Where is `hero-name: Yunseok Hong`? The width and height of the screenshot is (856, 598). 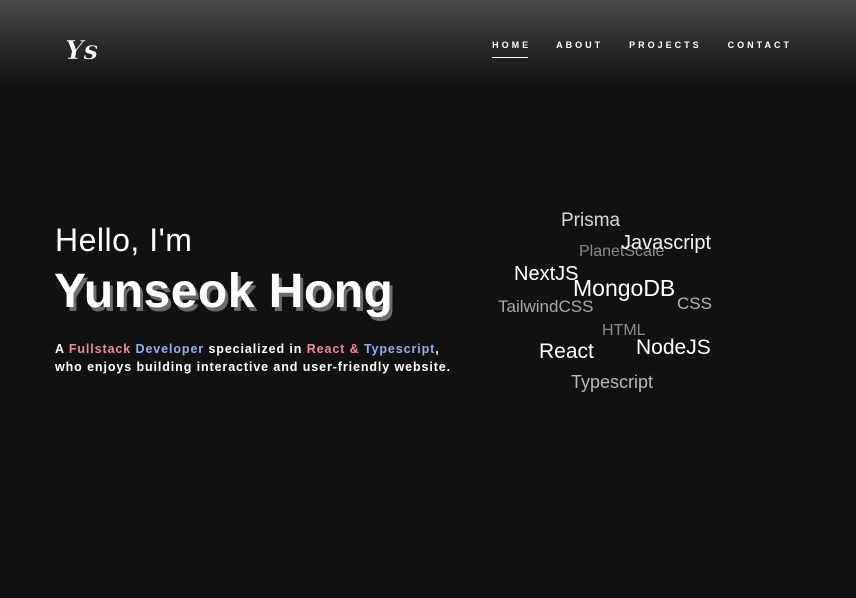 hero-name: Yunseok Hong is located at coordinates (224, 291).